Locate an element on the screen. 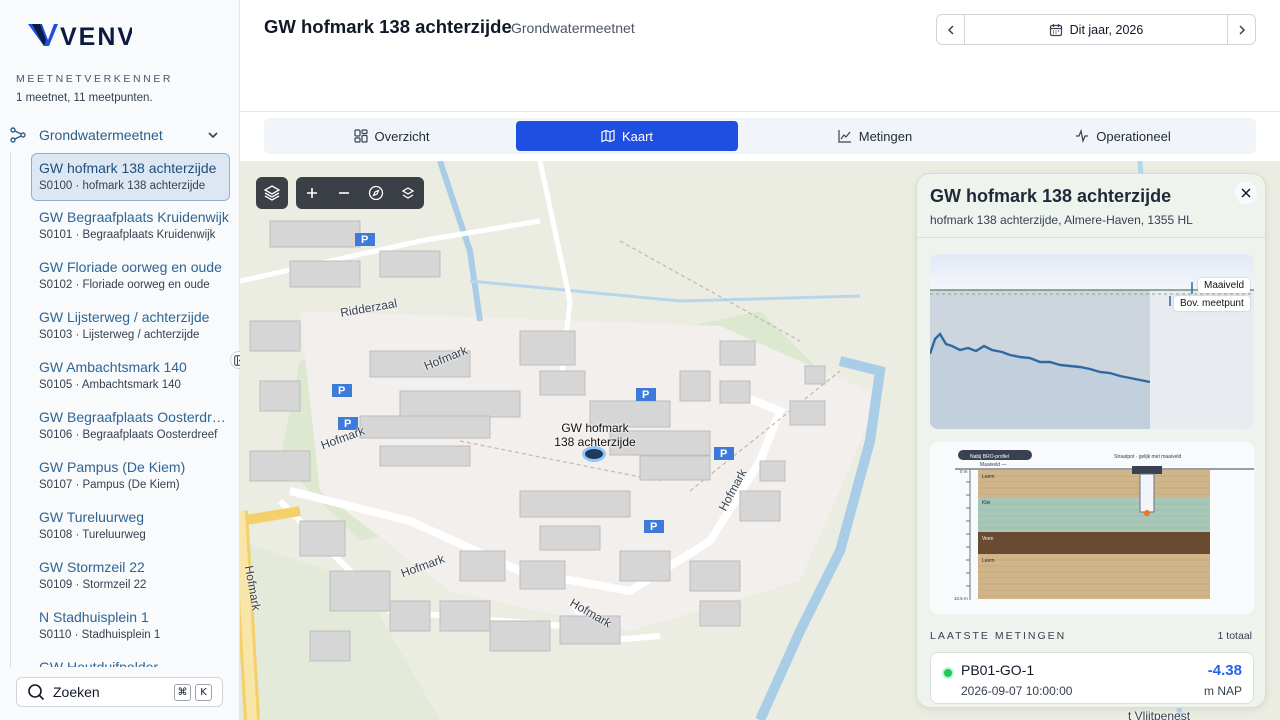  network-toggle: Grondwatermeetnet is located at coordinates (120, 135).